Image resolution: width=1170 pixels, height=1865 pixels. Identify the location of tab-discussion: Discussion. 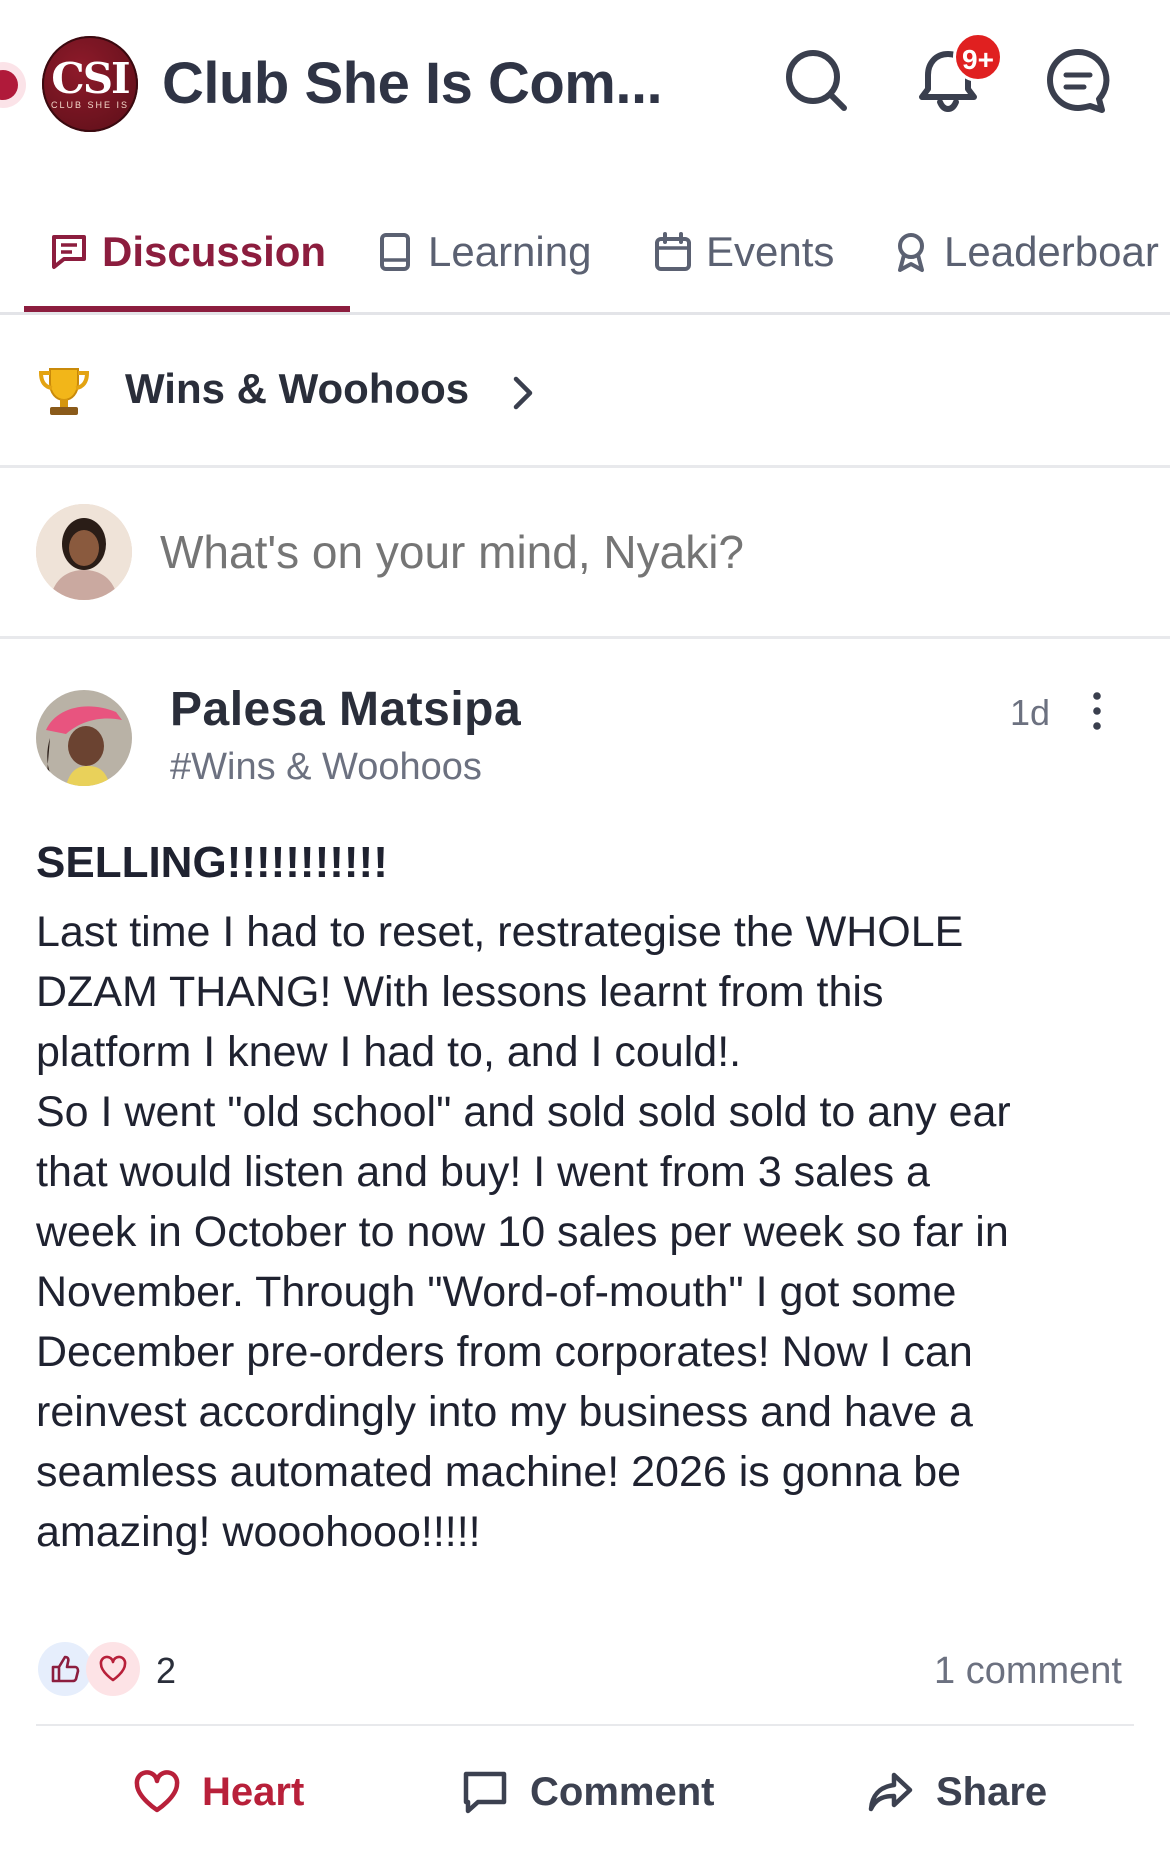
(187, 252).